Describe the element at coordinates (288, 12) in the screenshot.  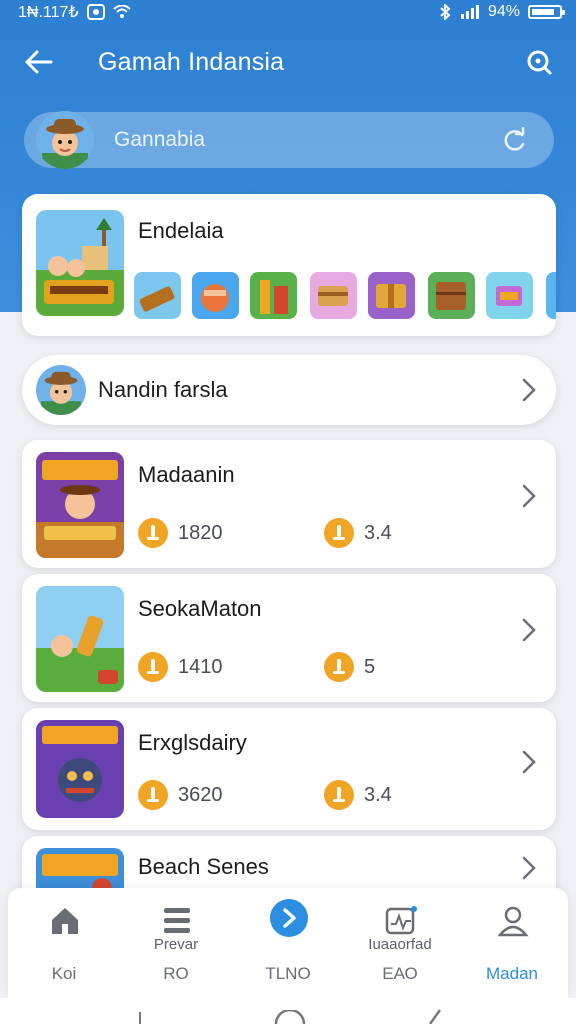
I see `status-bar: 1₦.117₺ 94%` at that location.